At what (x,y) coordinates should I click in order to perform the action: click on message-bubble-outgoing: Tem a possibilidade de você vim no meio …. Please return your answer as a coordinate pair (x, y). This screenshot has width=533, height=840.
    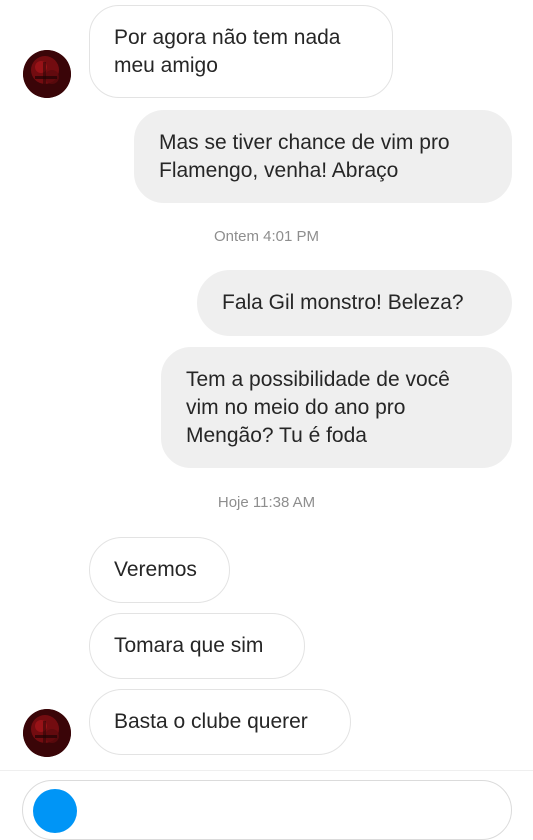
    Looking at the image, I should click on (336, 407).